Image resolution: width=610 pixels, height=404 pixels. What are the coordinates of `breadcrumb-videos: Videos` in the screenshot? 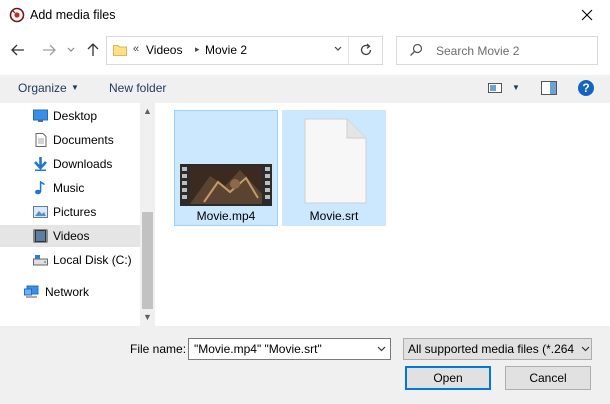 It's located at (164, 50).